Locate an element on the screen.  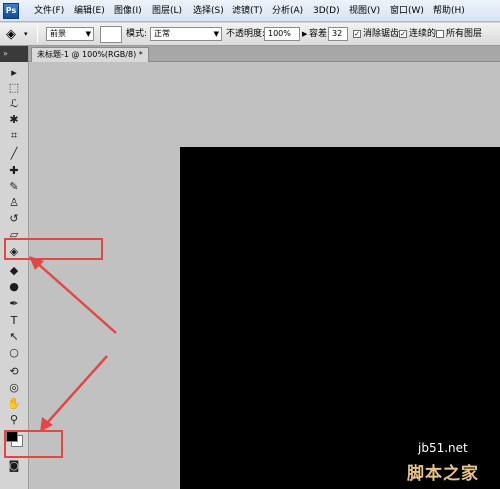
magic-wand-tool-icon: ✱ is located at coordinates (14, 119).